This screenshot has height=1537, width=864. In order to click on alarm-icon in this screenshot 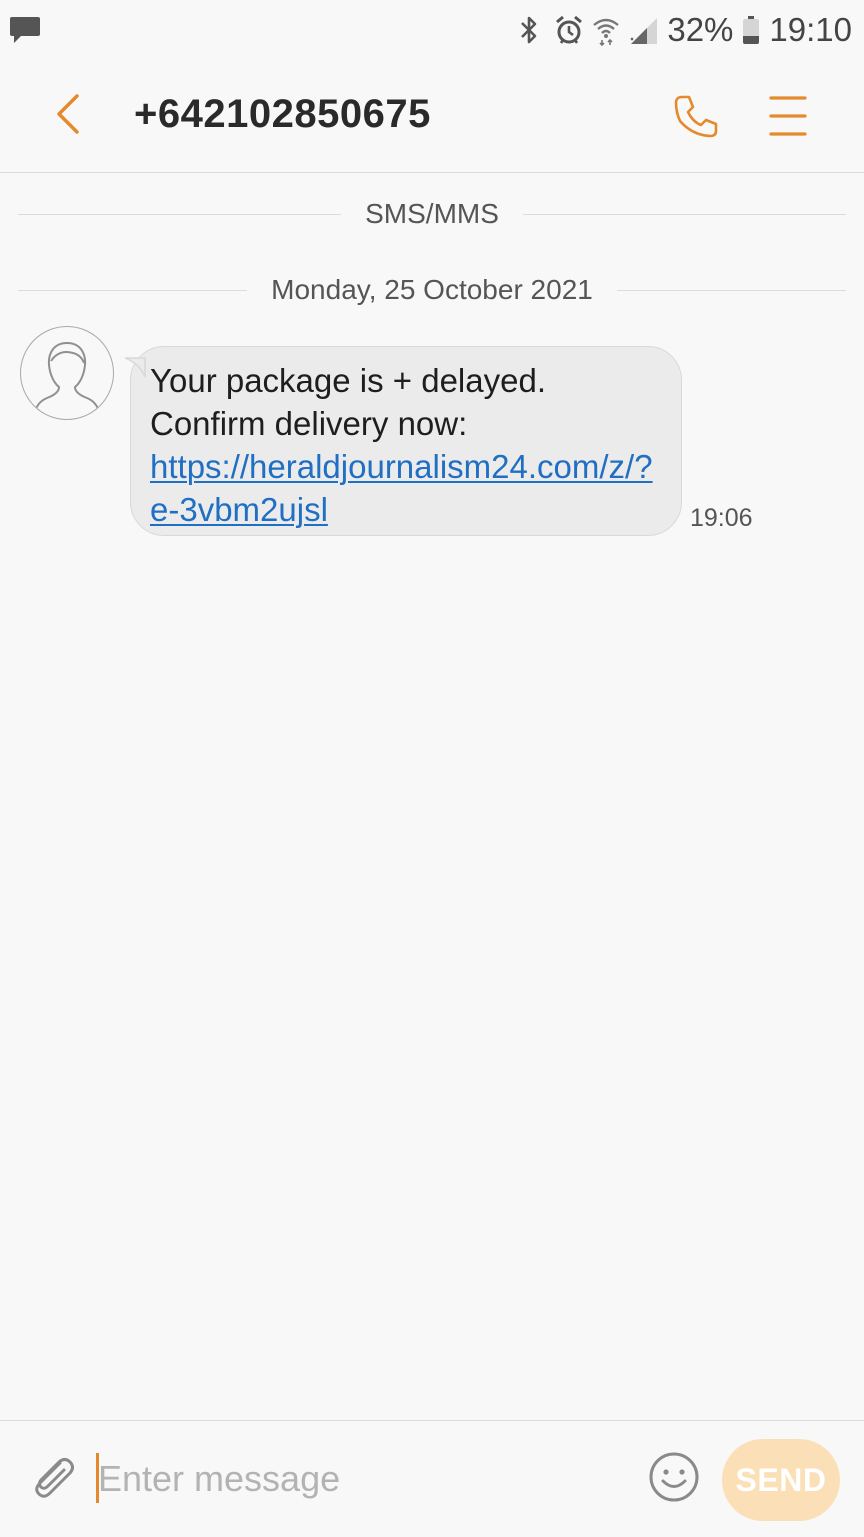, I will do `click(568, 30)`.